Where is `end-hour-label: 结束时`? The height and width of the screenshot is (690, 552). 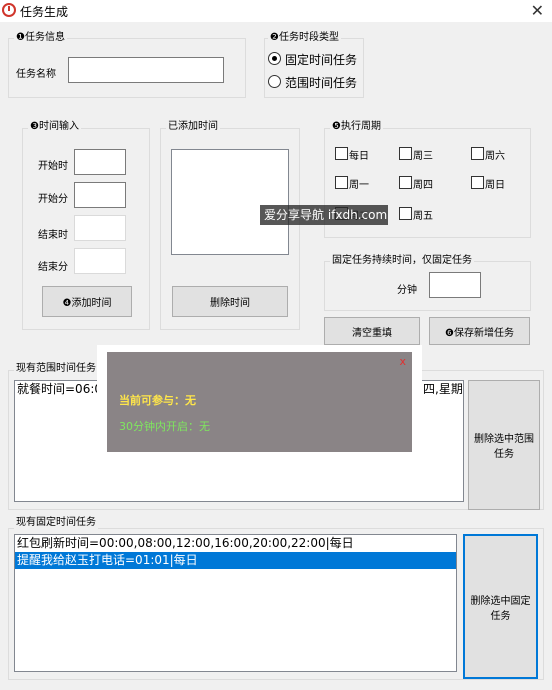
end-hour-label: 结束时 is located at coordinates (53, 235).